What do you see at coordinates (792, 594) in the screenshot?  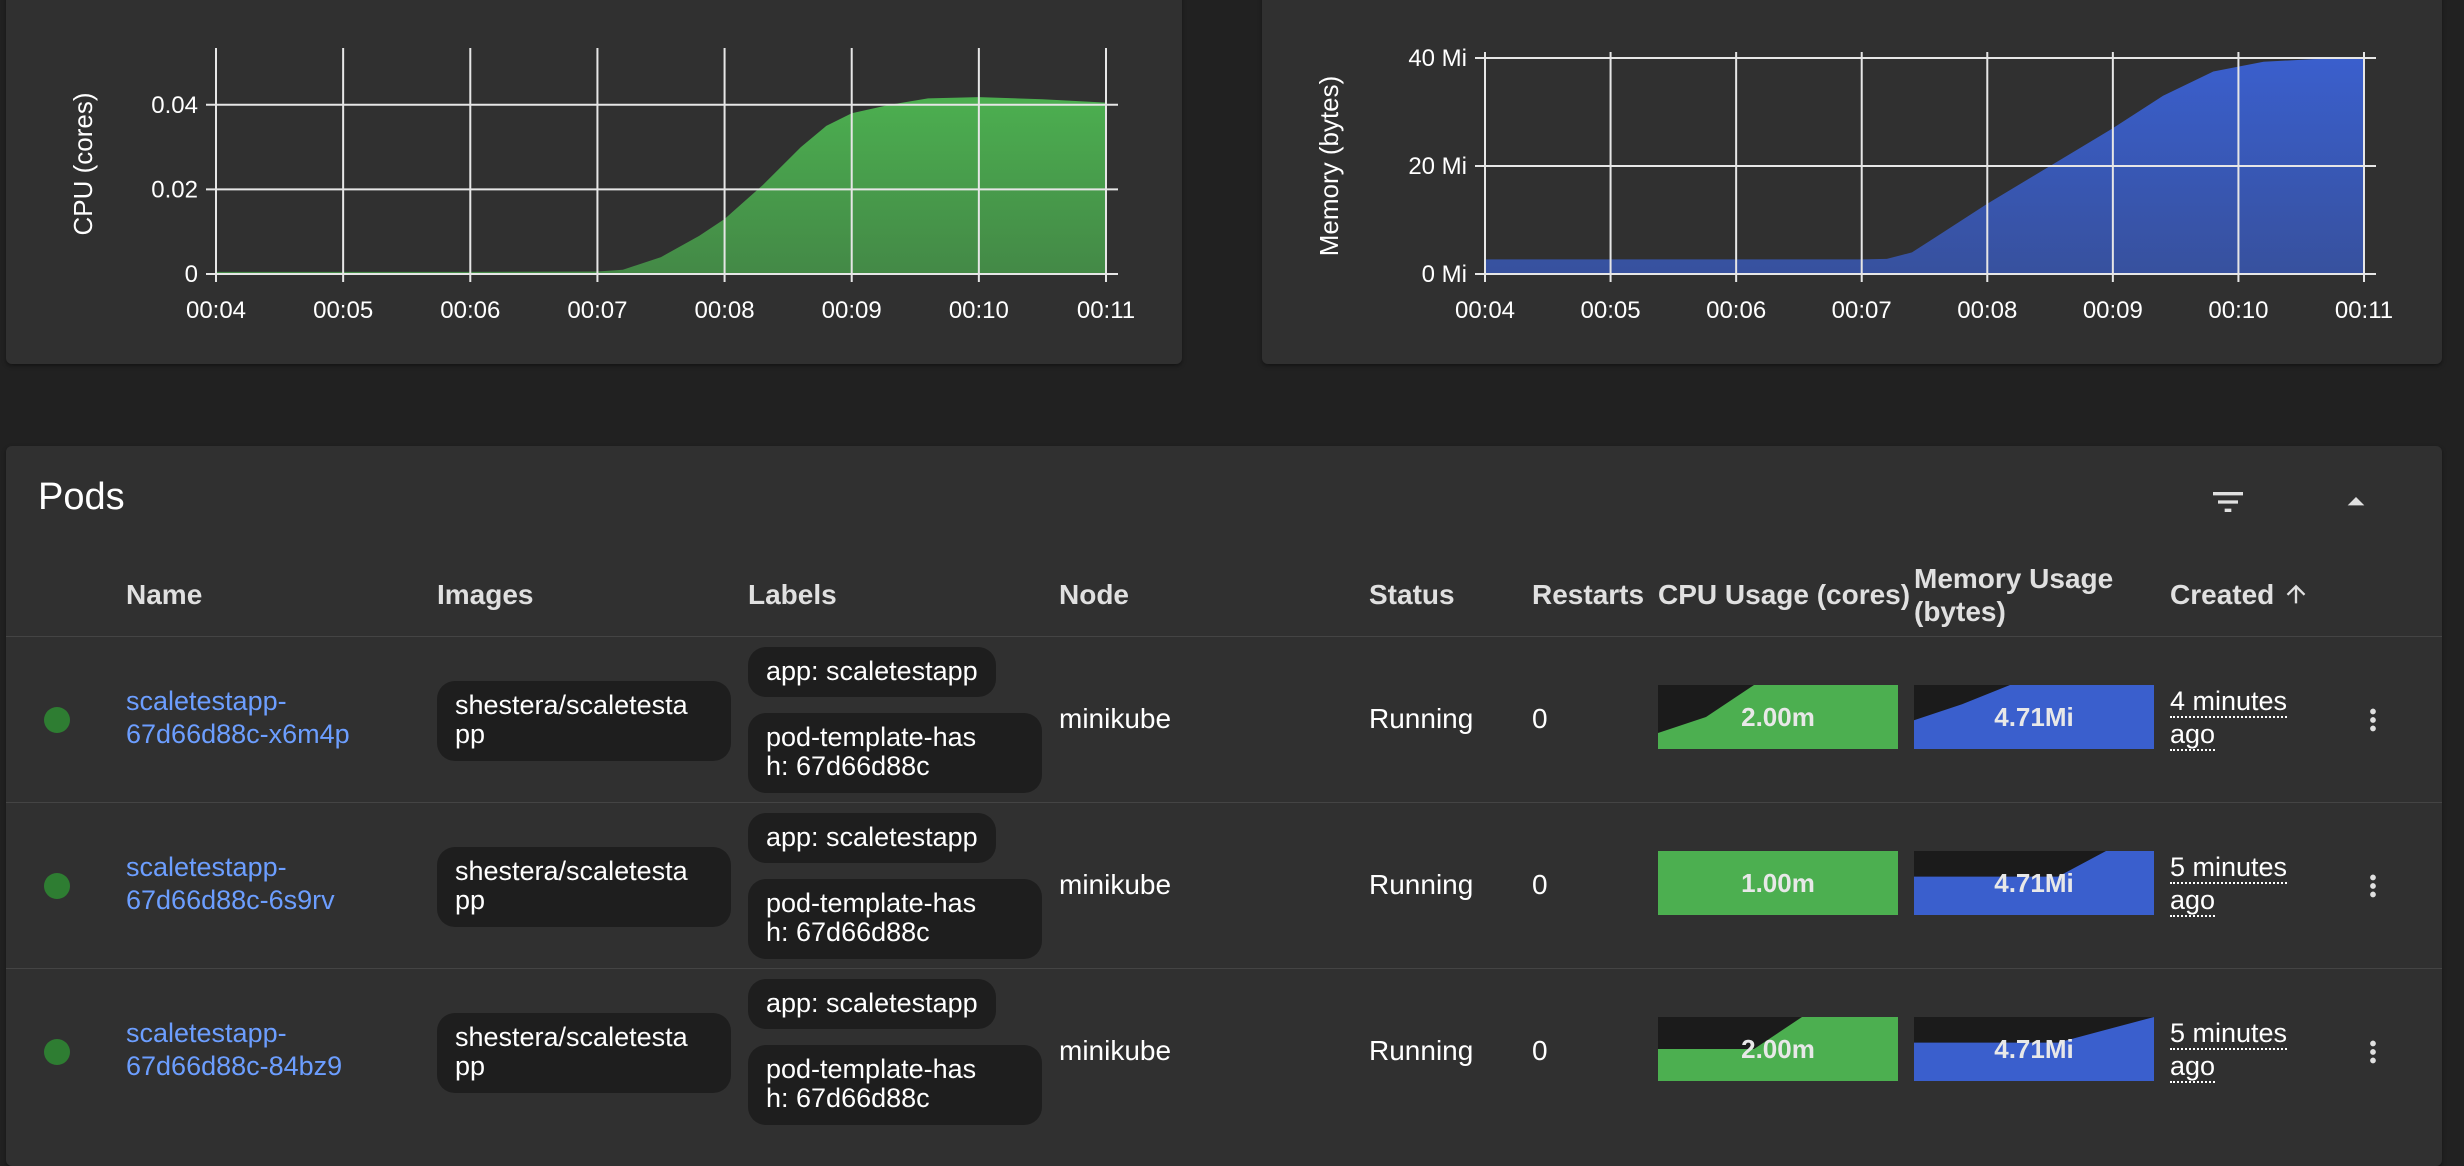 I see `column-header-labels: Labels` at bounding box center [792, 594].